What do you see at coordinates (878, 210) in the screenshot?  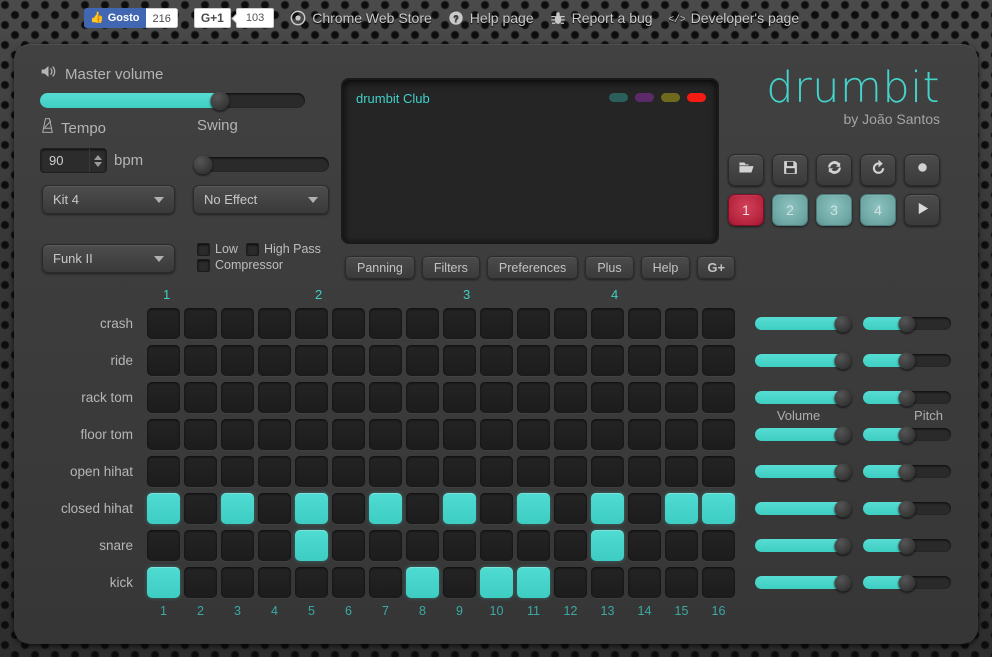 I see `pattern-button-4: 4` at bounding box center [878, 210].